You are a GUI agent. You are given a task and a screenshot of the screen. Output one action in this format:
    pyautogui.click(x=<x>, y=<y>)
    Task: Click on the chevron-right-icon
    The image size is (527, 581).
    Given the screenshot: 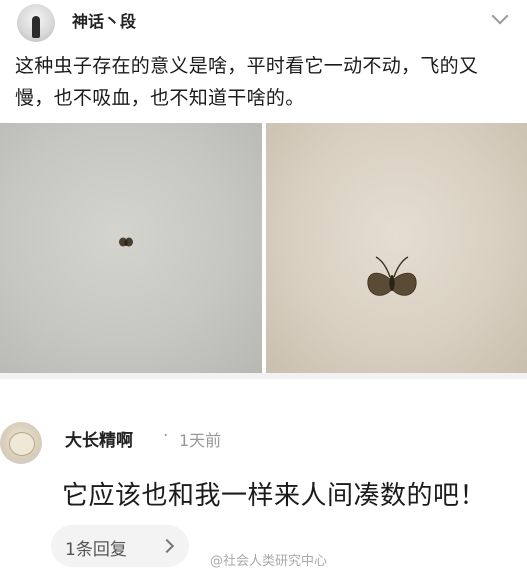 What is the action you would take?
    pyautogui.click(x=167, y=546)
    